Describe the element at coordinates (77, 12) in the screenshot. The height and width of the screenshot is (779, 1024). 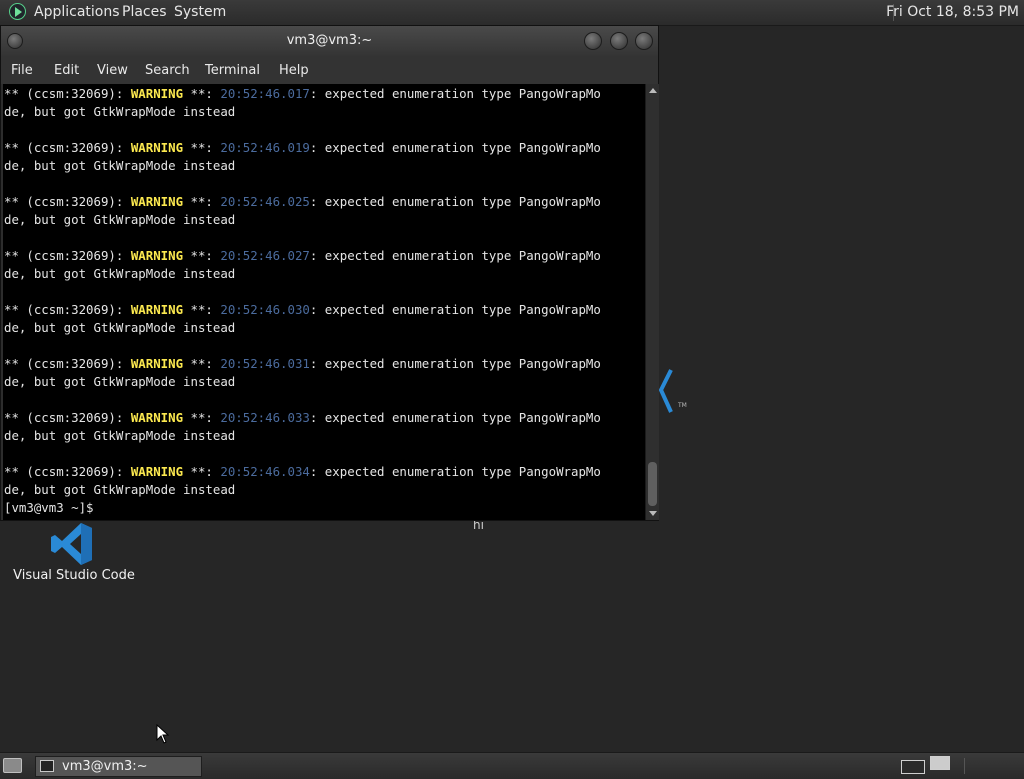
I see `menu-applications: Applications` at that location.